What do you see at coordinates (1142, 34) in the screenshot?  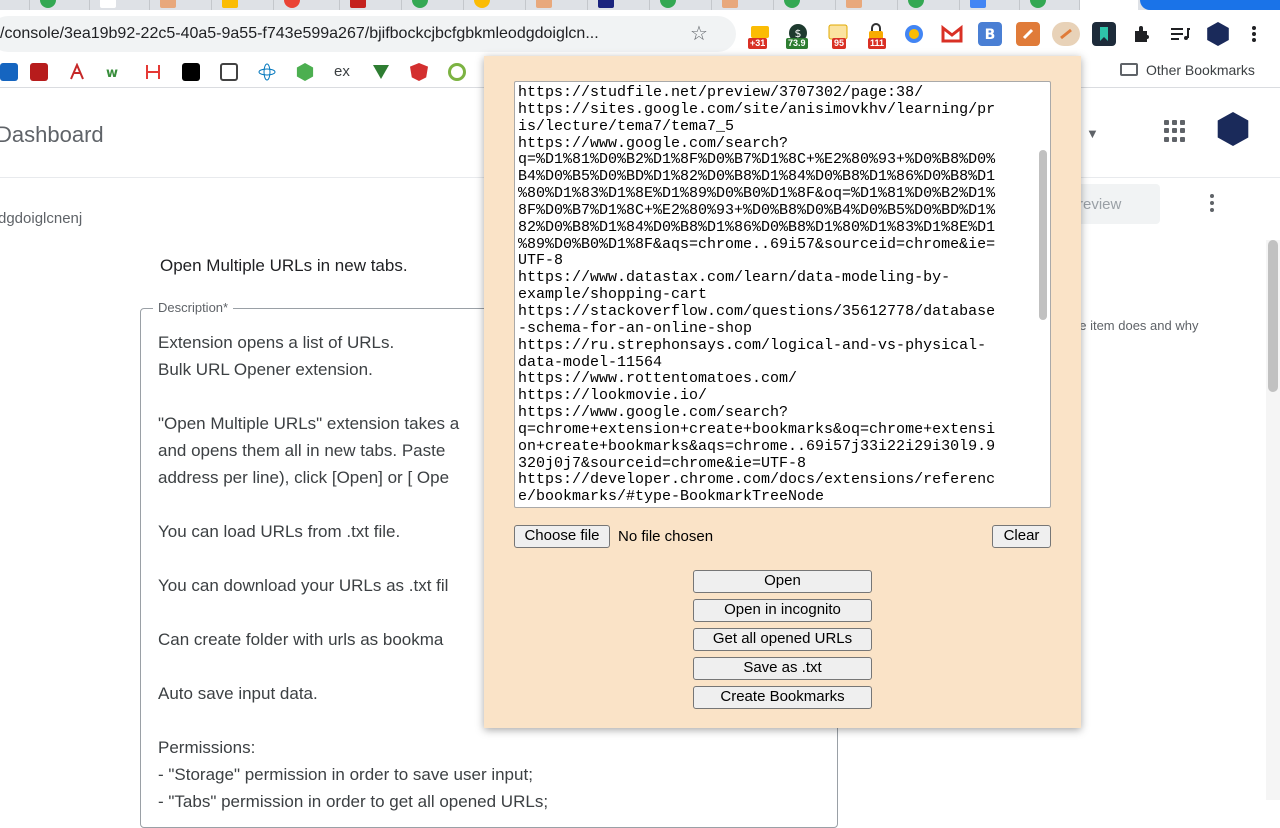 I see `puzzle-icon` at bounding box center [1142, 34].